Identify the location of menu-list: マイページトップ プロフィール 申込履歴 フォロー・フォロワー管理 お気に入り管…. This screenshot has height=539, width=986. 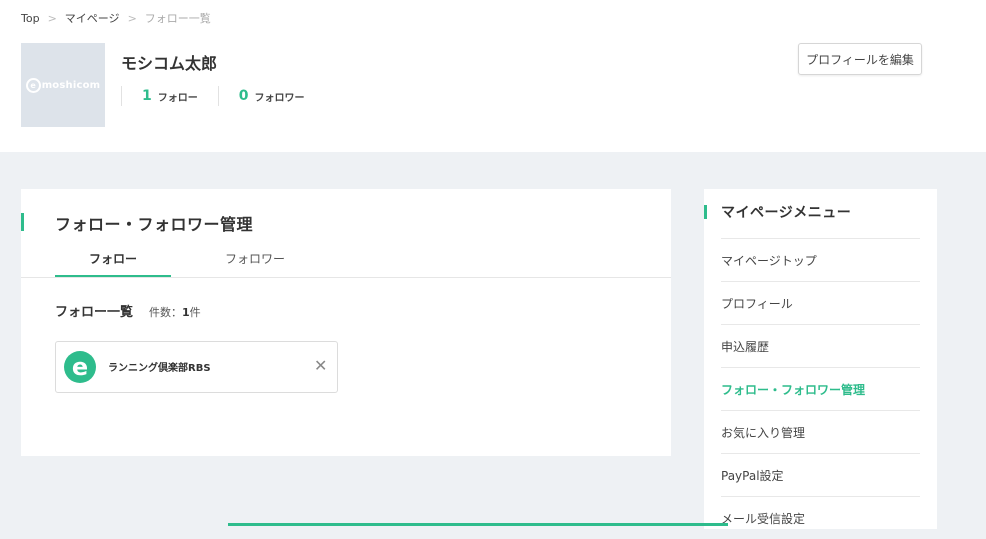
(820, 388).